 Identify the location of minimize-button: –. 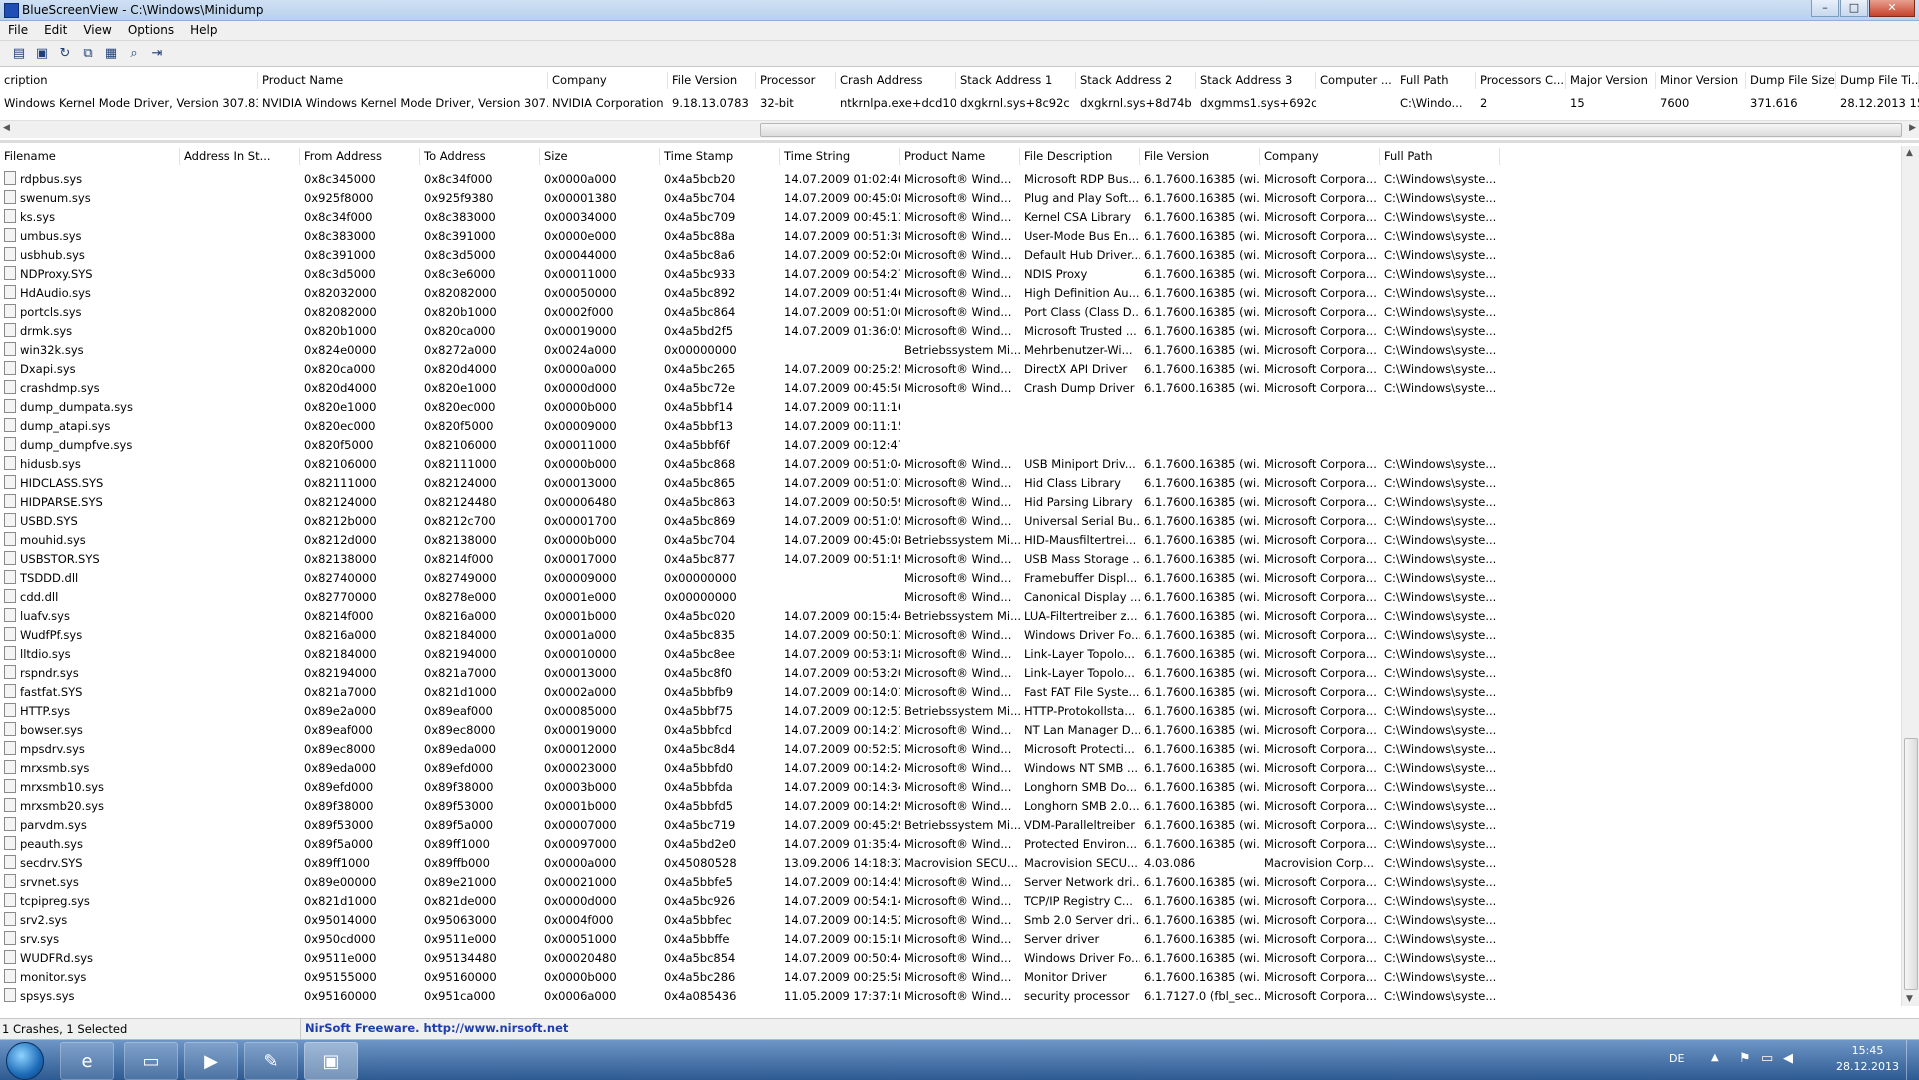
(1825, 8).